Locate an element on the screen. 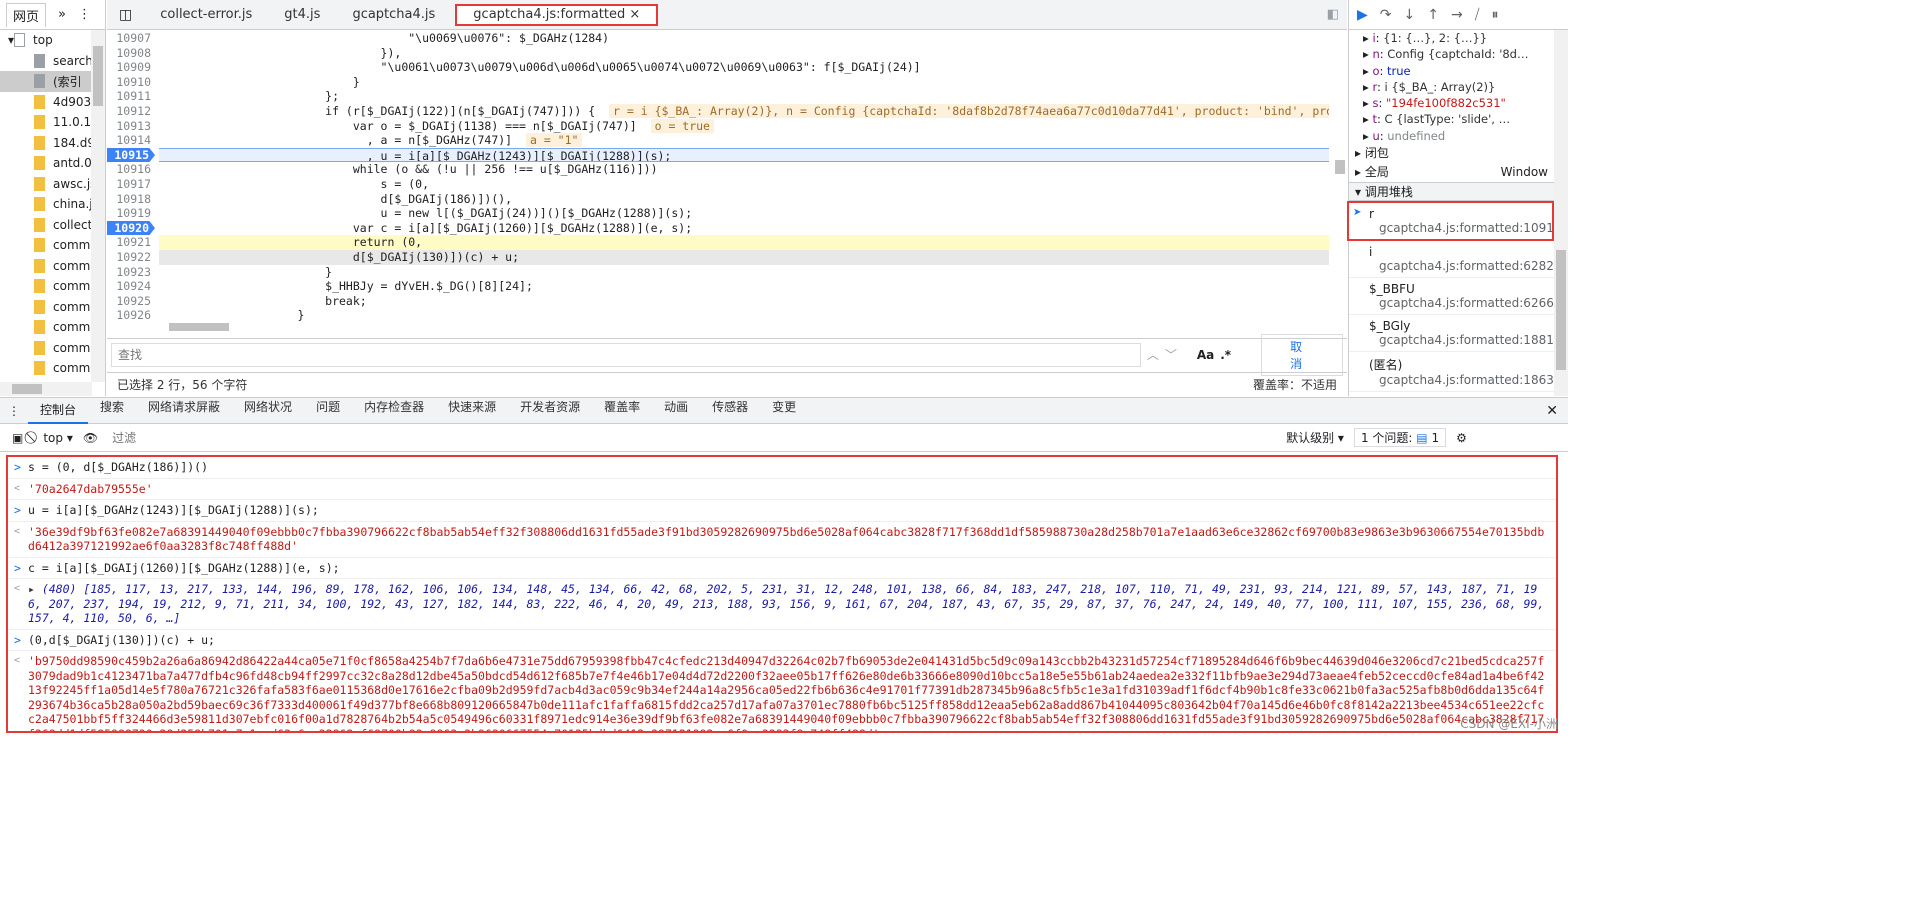  callstack-frame: i gcaptcha4.js:formatted:6282 is located at coordinates (1458, 260).